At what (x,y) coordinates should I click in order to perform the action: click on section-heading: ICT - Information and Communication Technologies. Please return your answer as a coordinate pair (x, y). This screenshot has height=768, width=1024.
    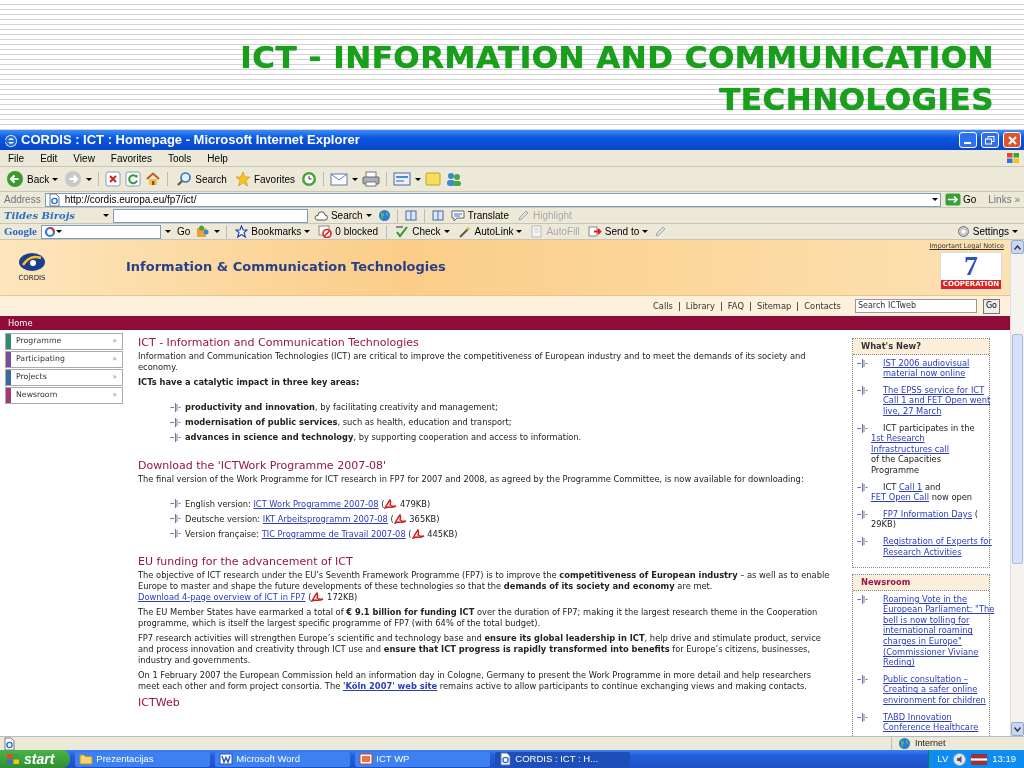
    Looking at the image, I should click on (279, 343).